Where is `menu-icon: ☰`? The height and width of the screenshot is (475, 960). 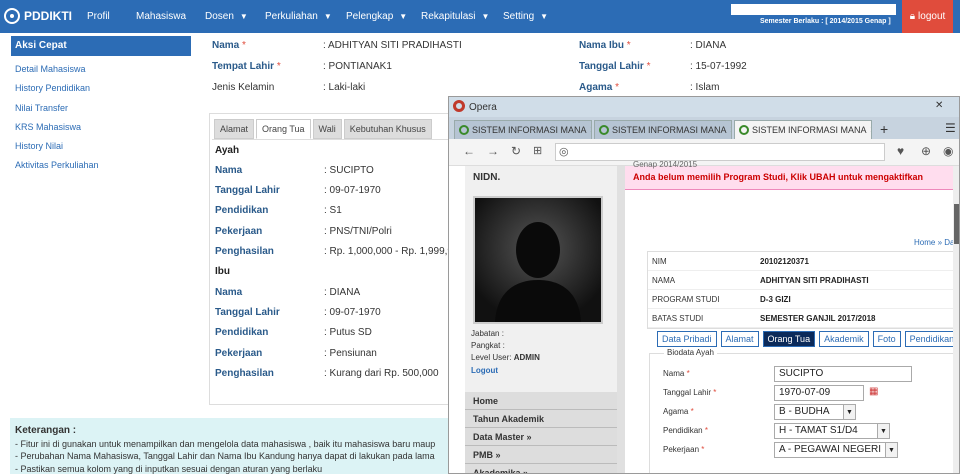 menu-icon: ☰ is located at coordinates (950, 128).